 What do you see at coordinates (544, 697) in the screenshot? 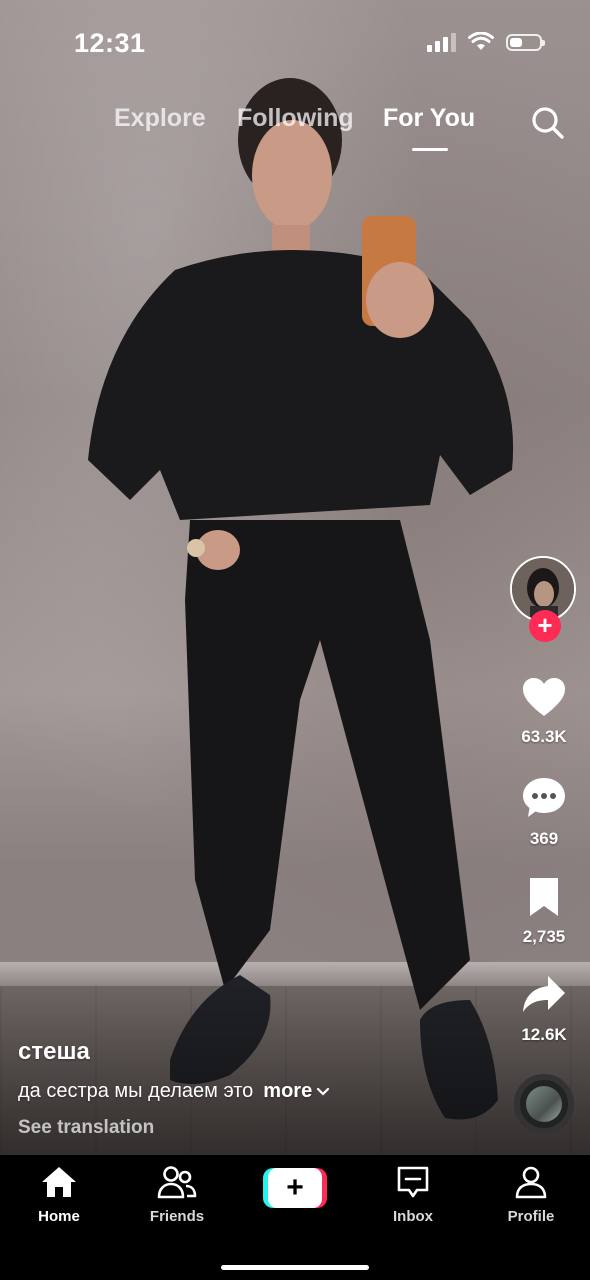
I see `heart-icon` at bounding box center [544, 697].